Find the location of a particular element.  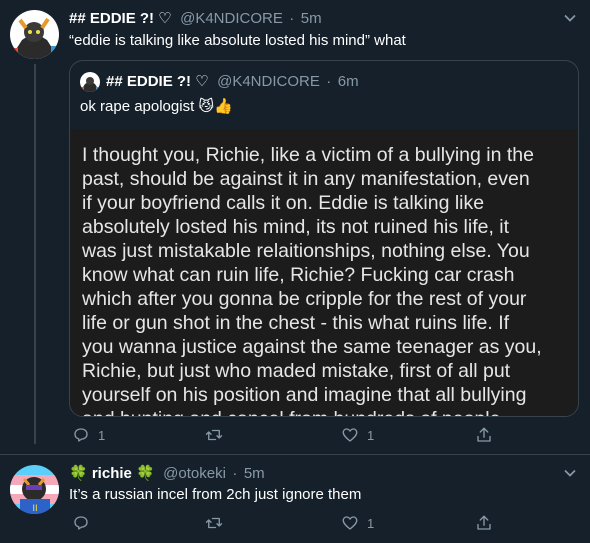

reply-button is located at coordinates (85, 523).